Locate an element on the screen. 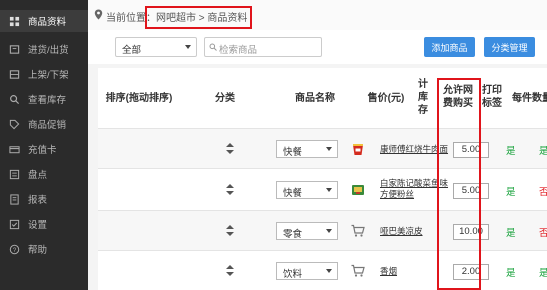  check-list-icon is located at coordinates (14, 174).